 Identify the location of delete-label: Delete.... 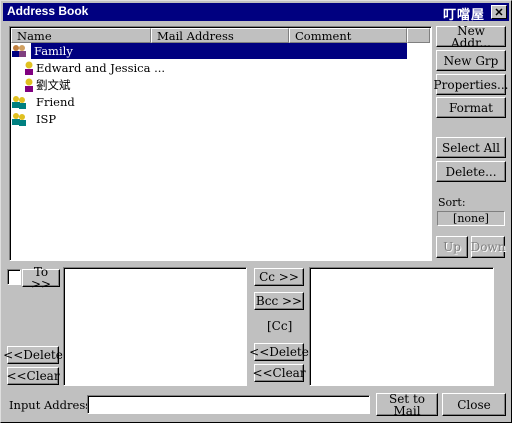
(471, 171).